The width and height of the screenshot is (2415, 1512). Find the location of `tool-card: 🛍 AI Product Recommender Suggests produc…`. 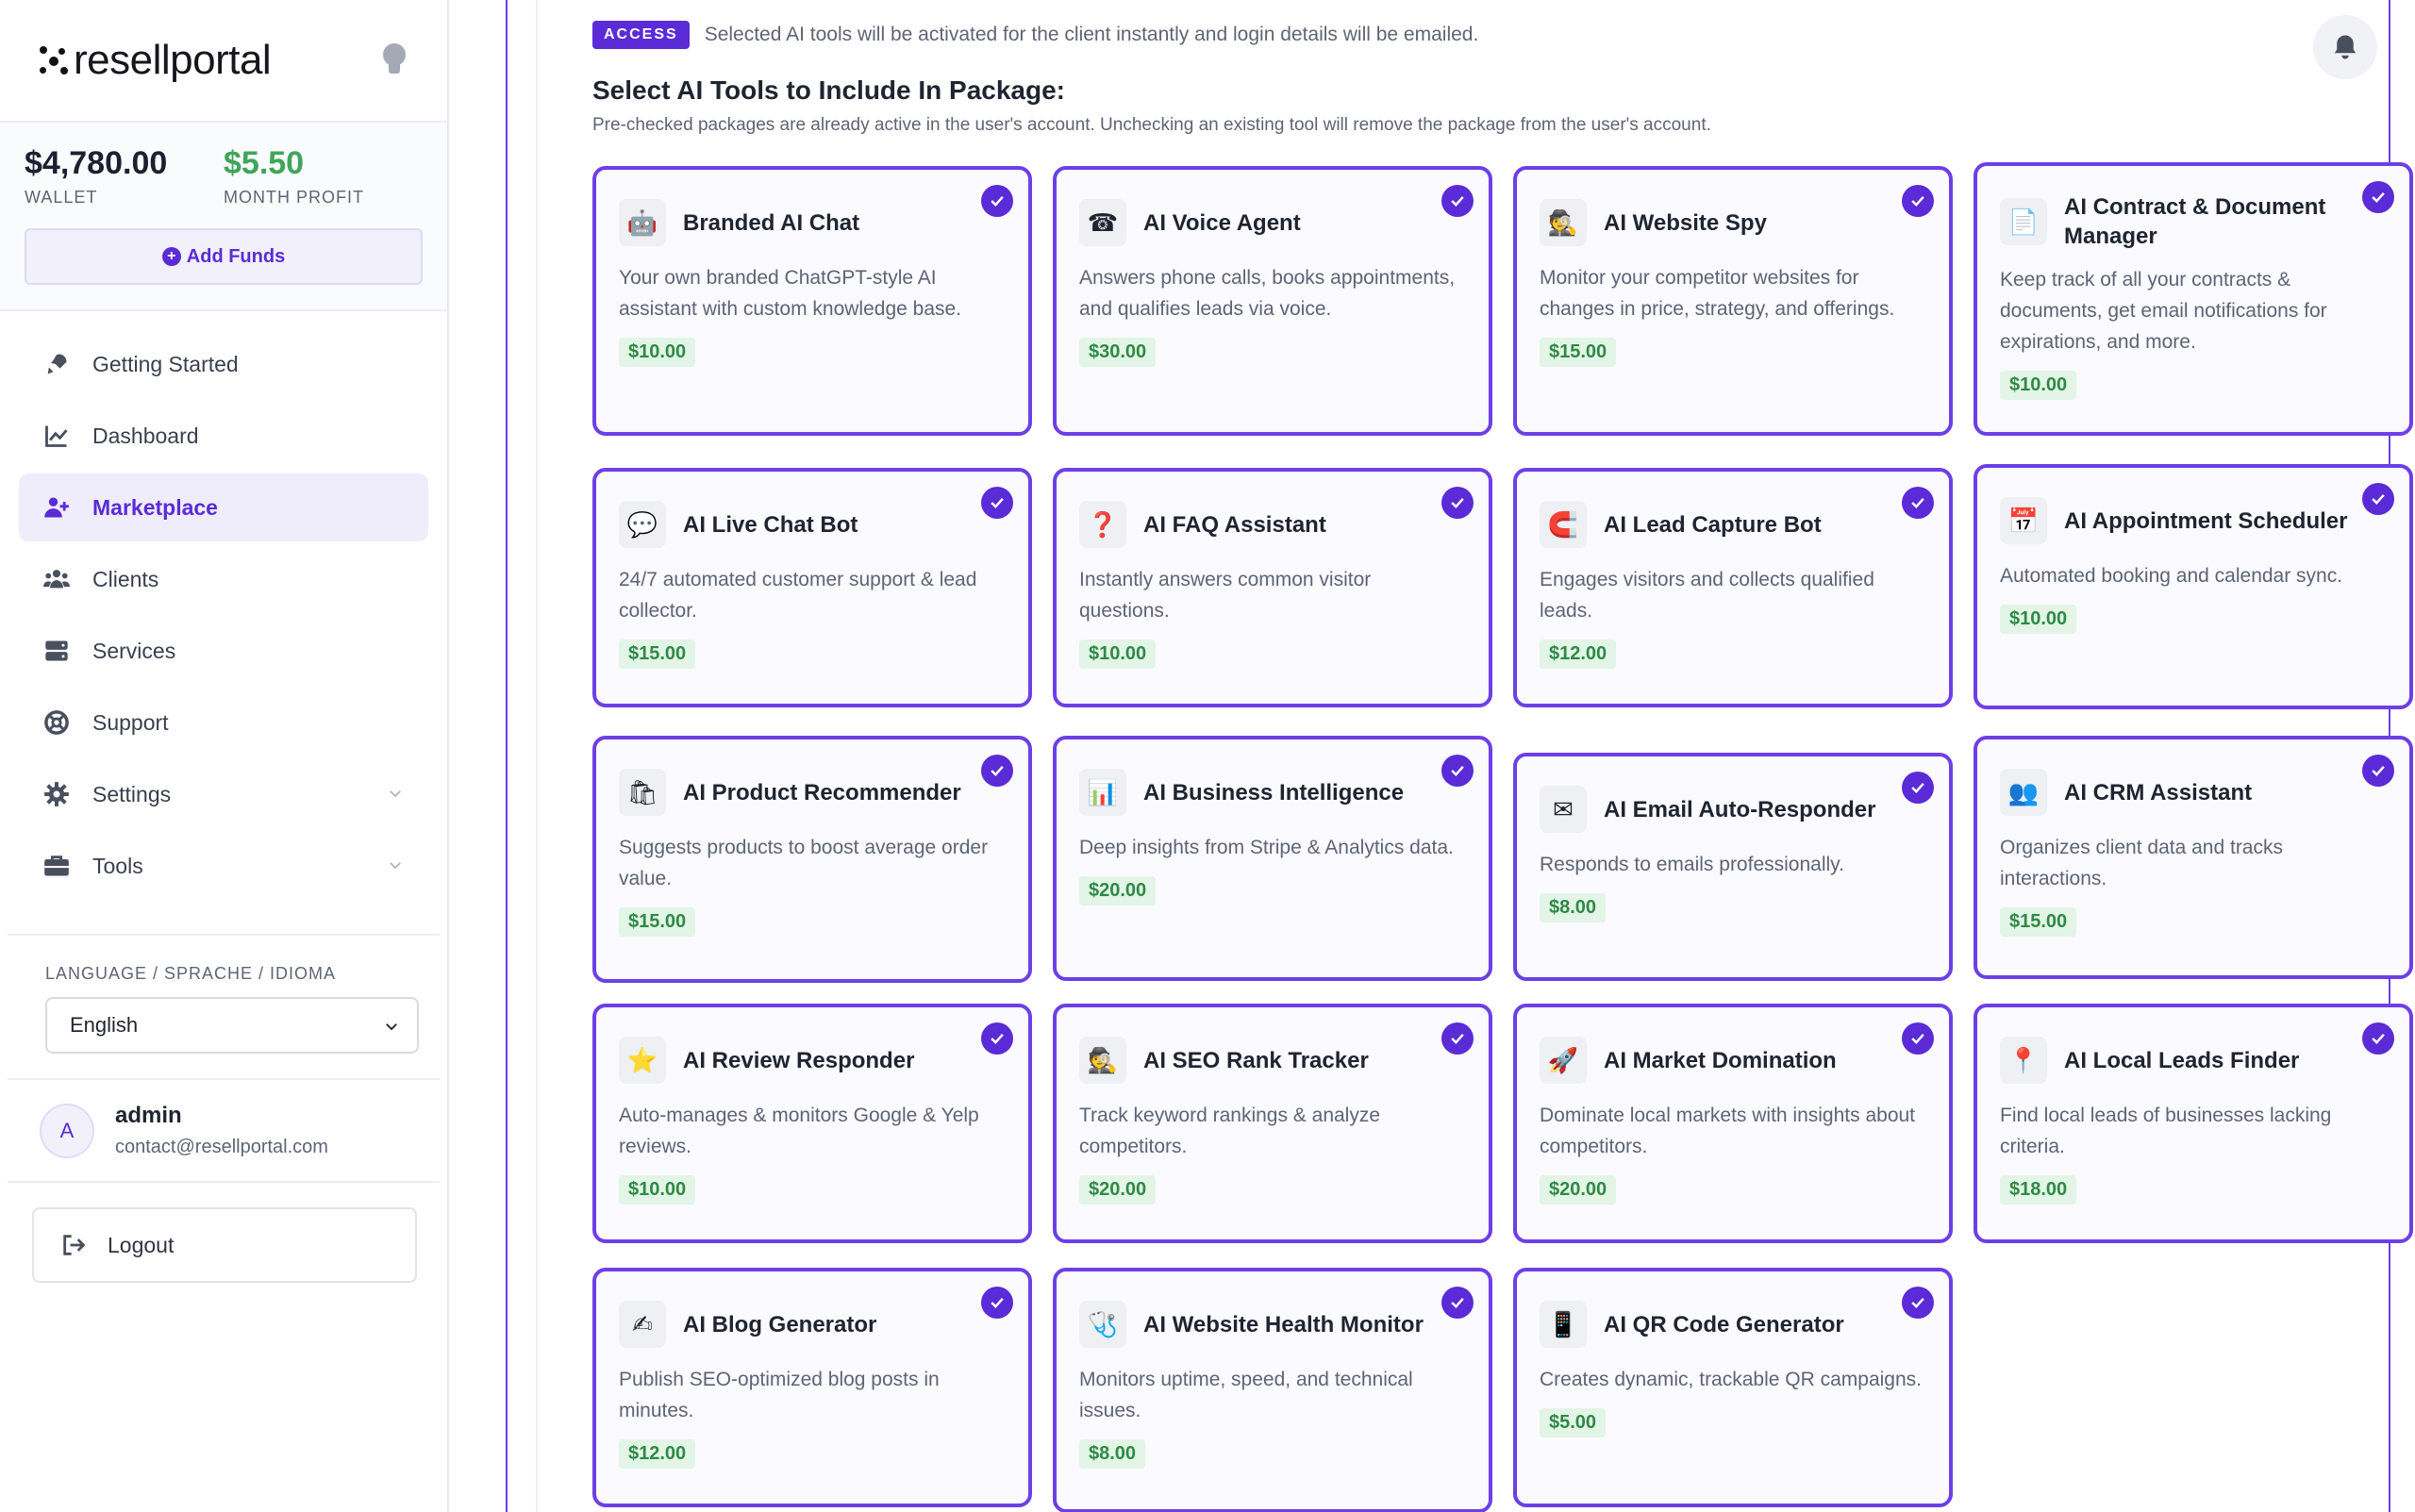

tool-card: 🛍 AI Product Recommender Suggests produc… is located at coordinates (812, 859).